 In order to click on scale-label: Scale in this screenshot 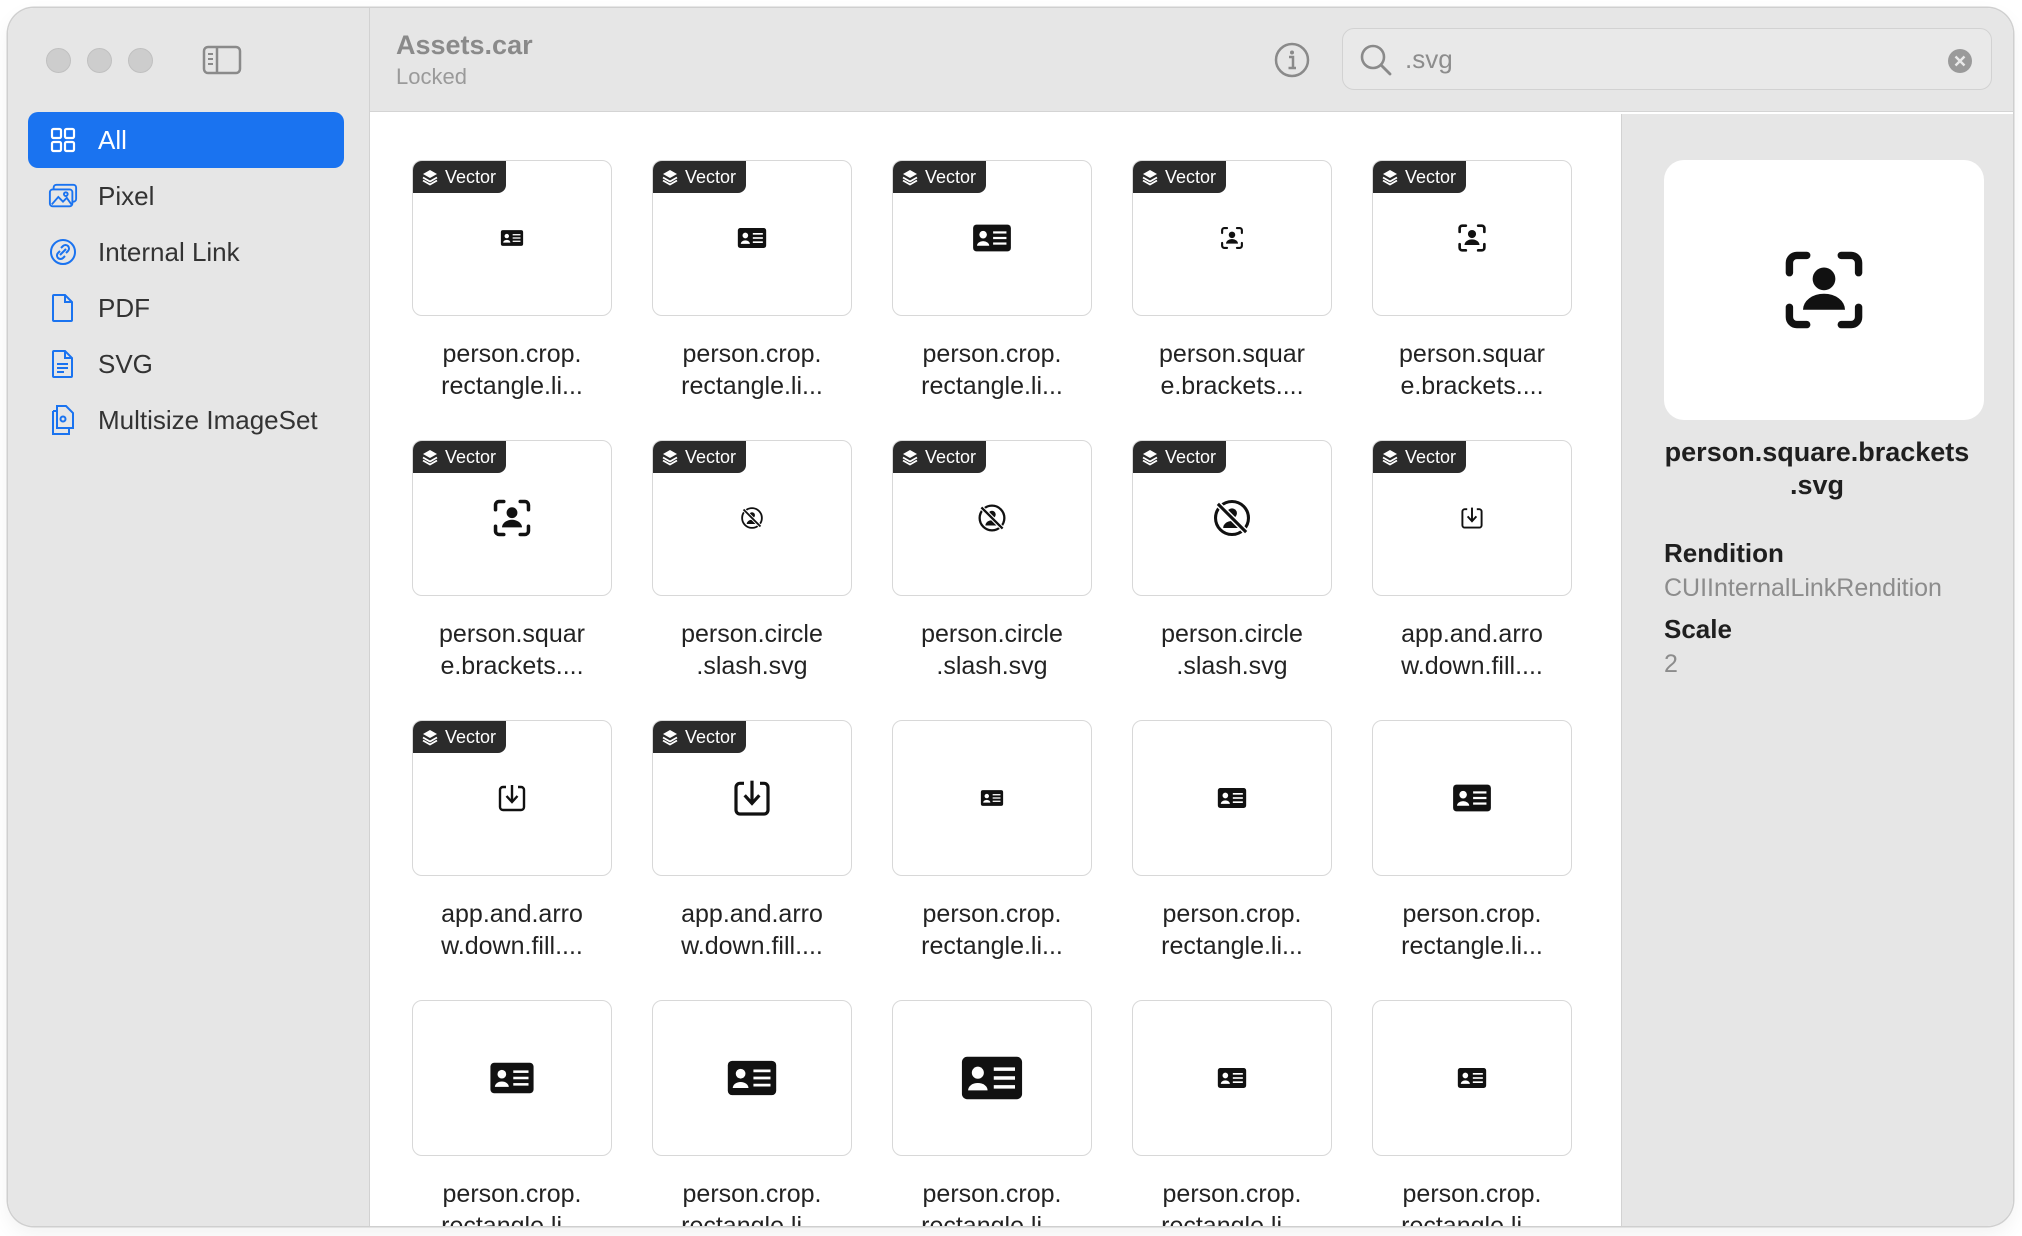, I will do `click(1698, 629)`.